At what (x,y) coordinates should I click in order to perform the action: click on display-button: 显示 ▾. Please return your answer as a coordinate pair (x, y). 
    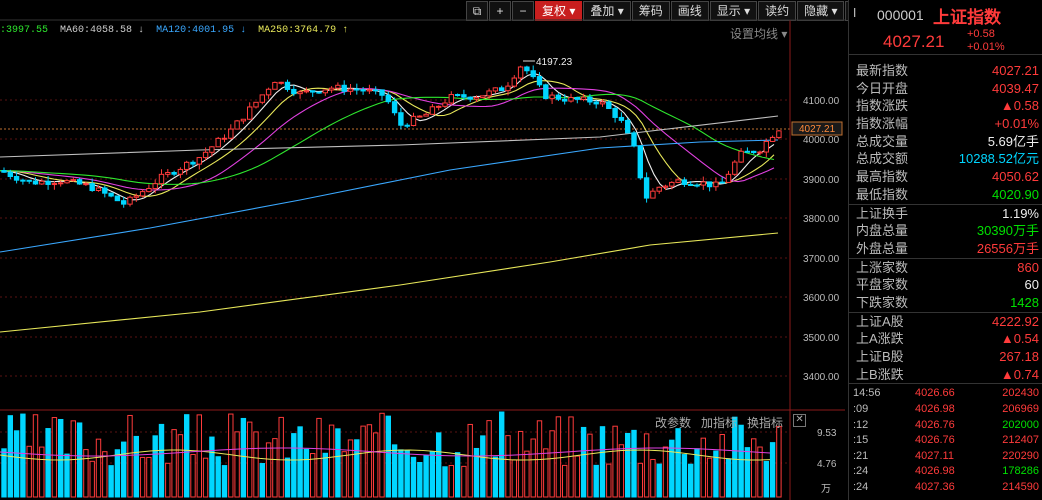
    Looking at the image, I should click on (733, 11).